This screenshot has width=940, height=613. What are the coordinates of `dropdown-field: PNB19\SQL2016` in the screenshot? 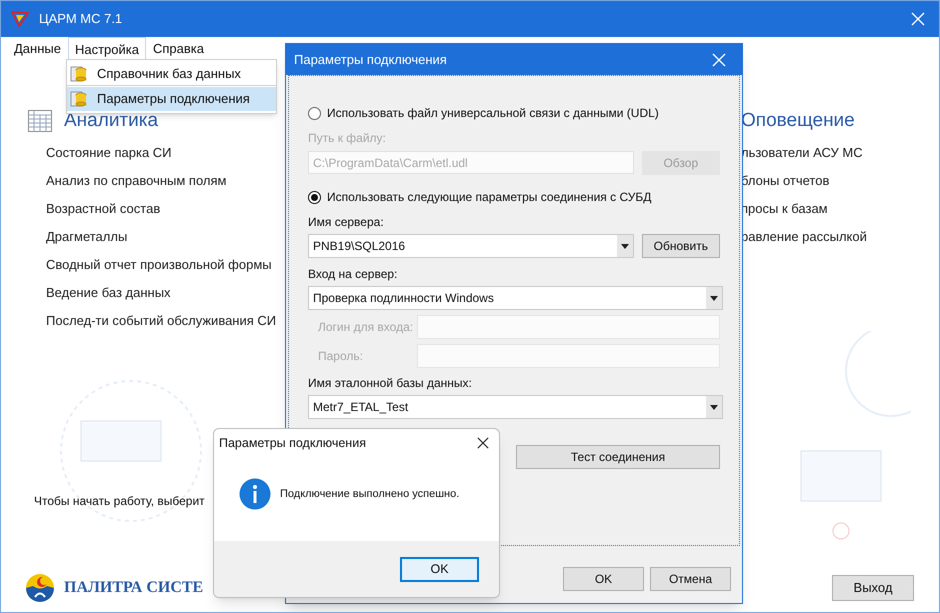 It's located at (471, 246).